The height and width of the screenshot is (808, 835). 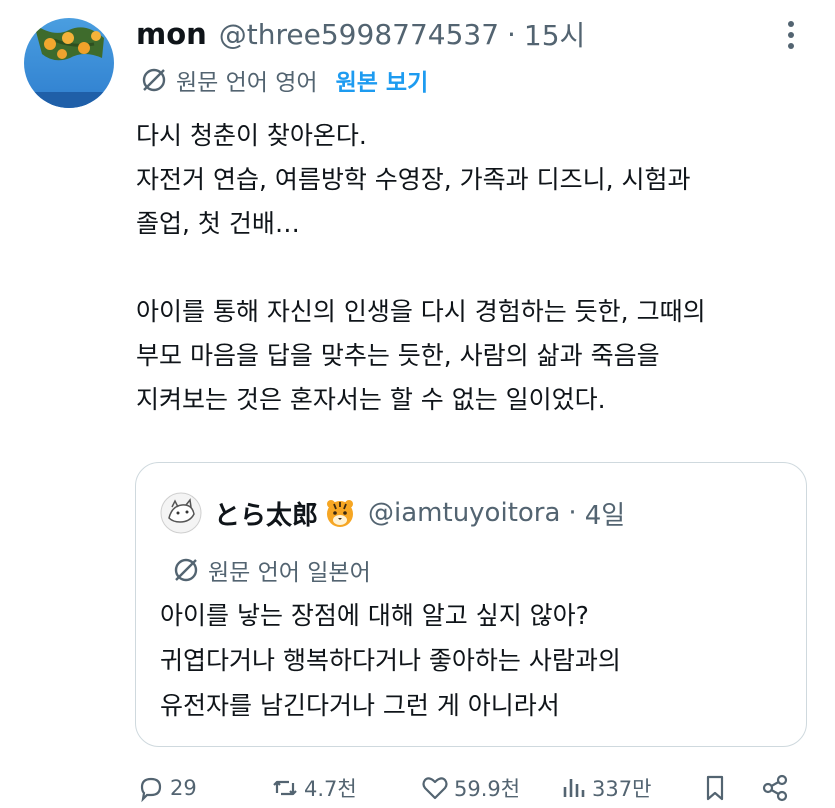 What do you see at coordinates (285, 788) in the screenshot?
I see `retweet-icon` at bounding box center [285, 788].